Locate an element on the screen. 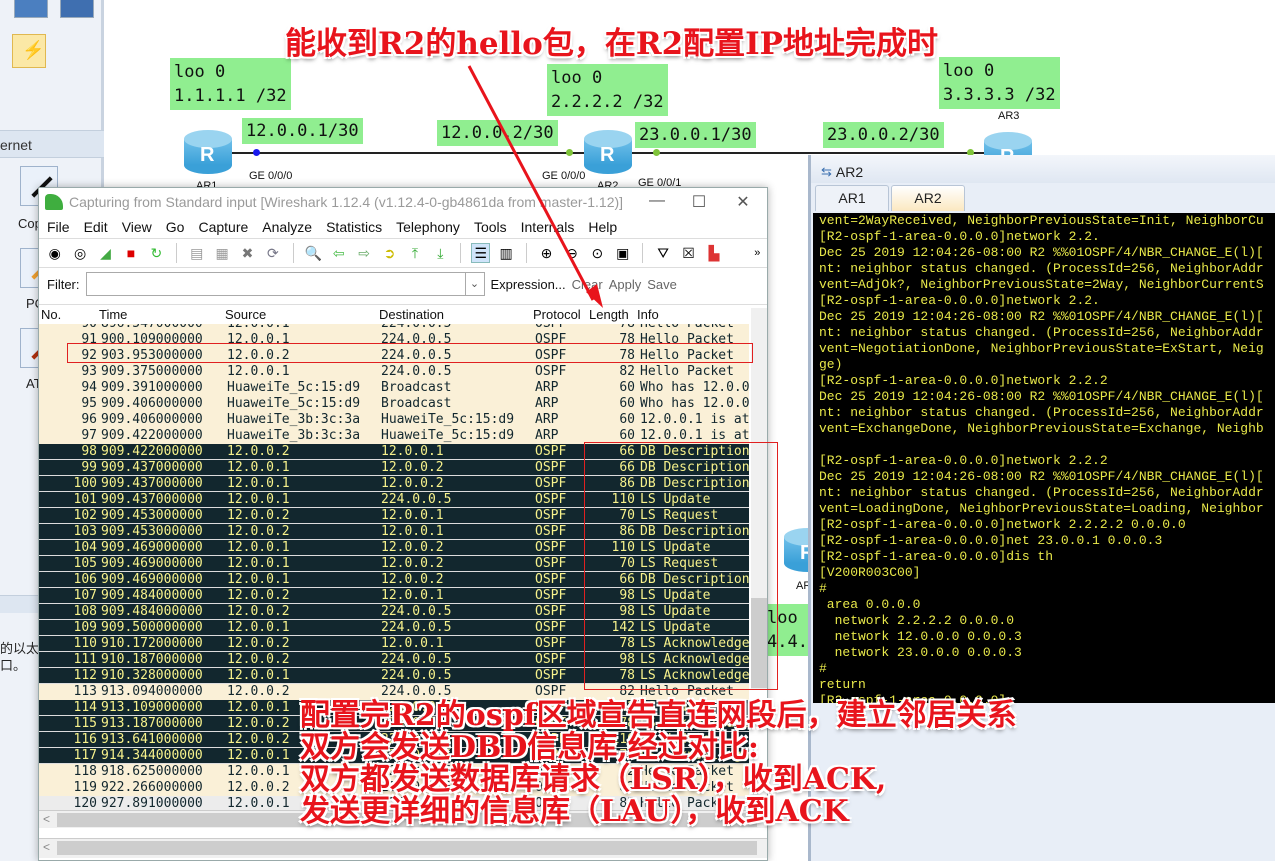  annotation-top: 能收到R2的hello包，在R2配置IP地址完成时 is located at coordinates (611, 44).